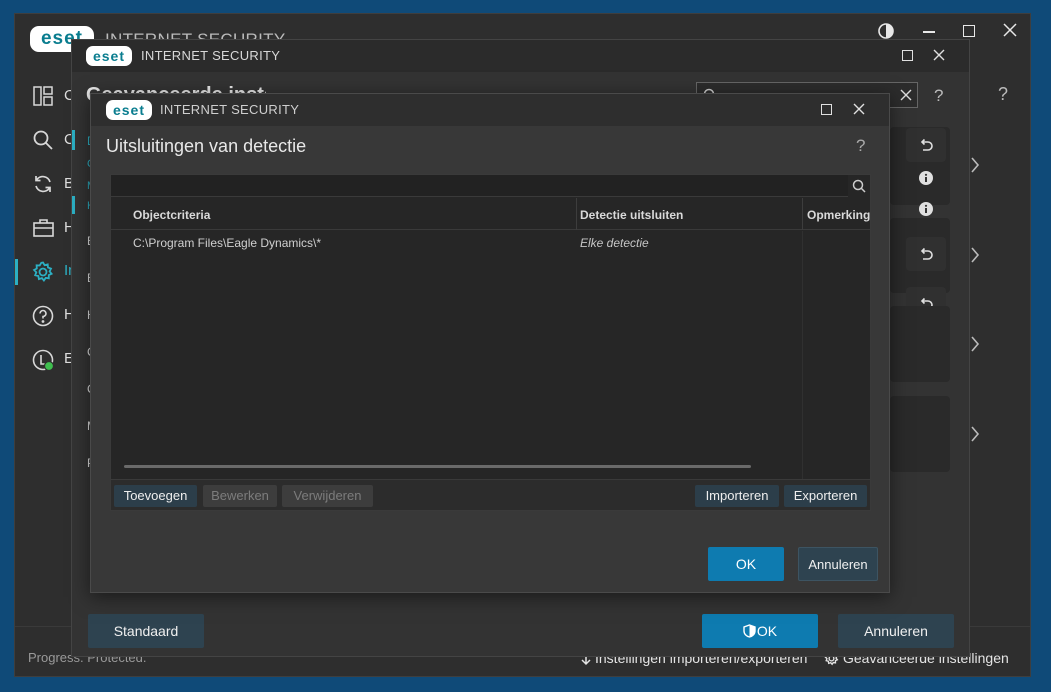  What do you see at coordinates (327, 496) in the screenshot?
I see `remove-button: Verwijderen` at bounding box center [327, 496].